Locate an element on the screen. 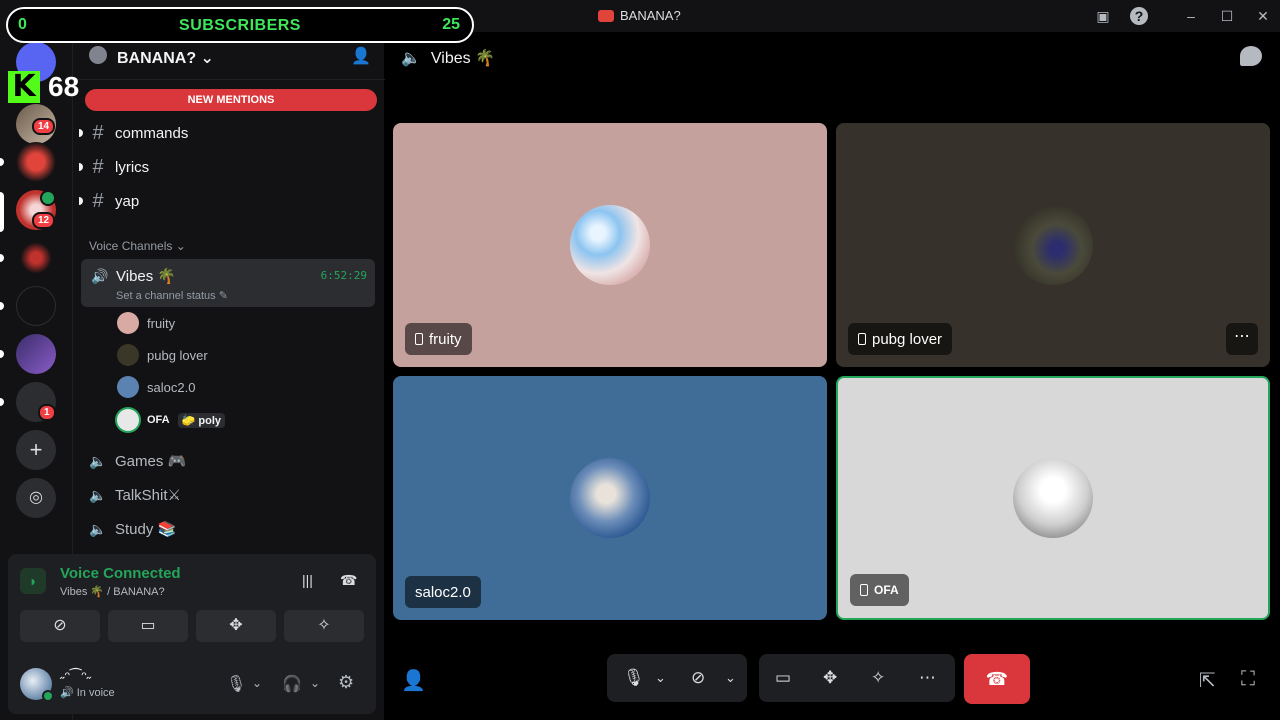 This screenshot has height=720, width=1280. mention-badge: 14 is located at coordinates (44, 126).